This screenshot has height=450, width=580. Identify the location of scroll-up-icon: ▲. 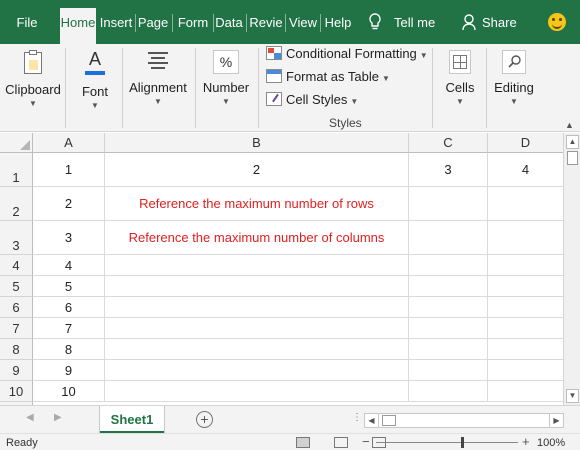
(572, 142).